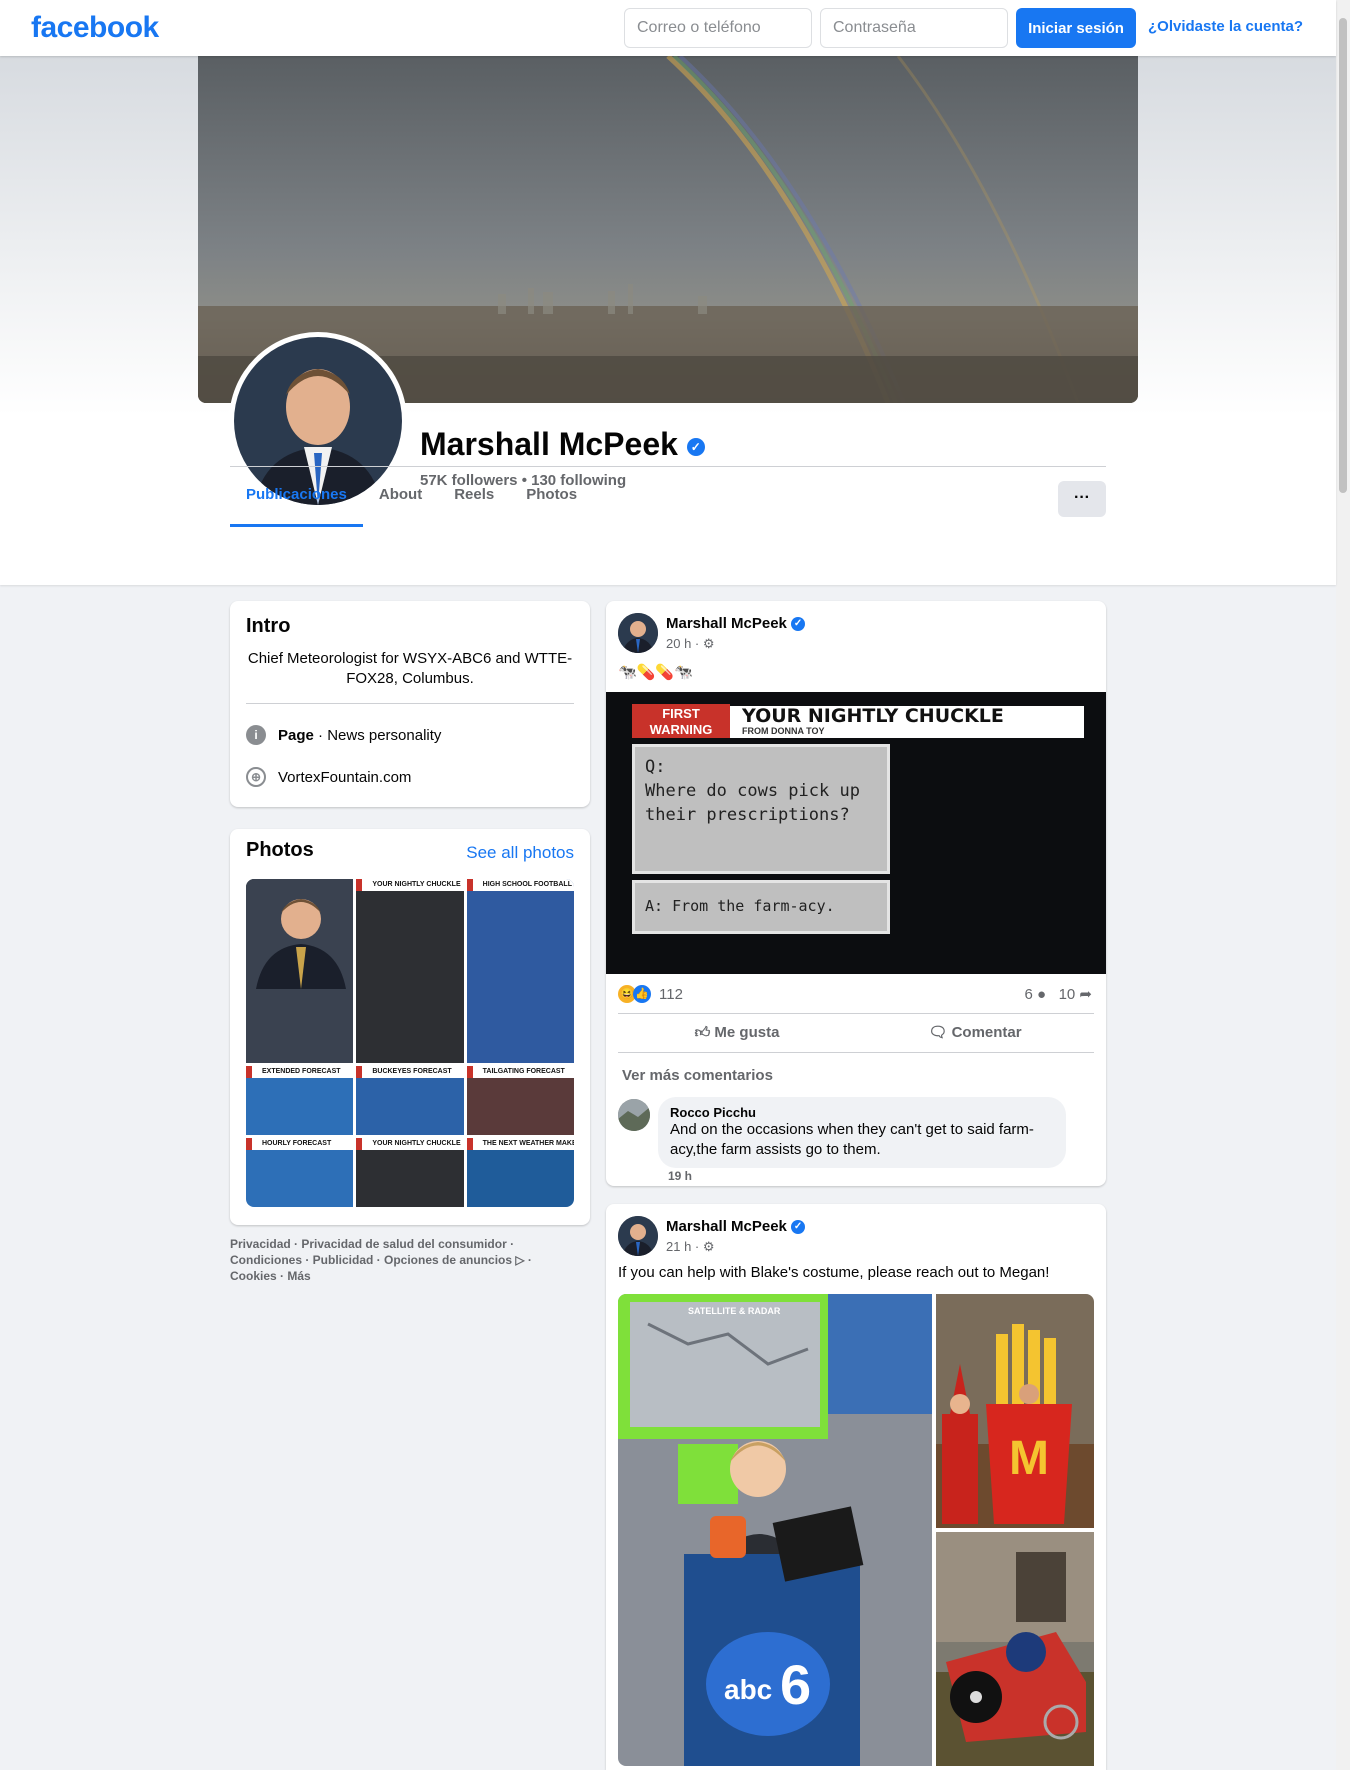 This screenshot has height=1770, width=1350. Describe the element at coordinates (680, 1176) in the screenshot. I see `comment-timestamp: 19 h` at that location.